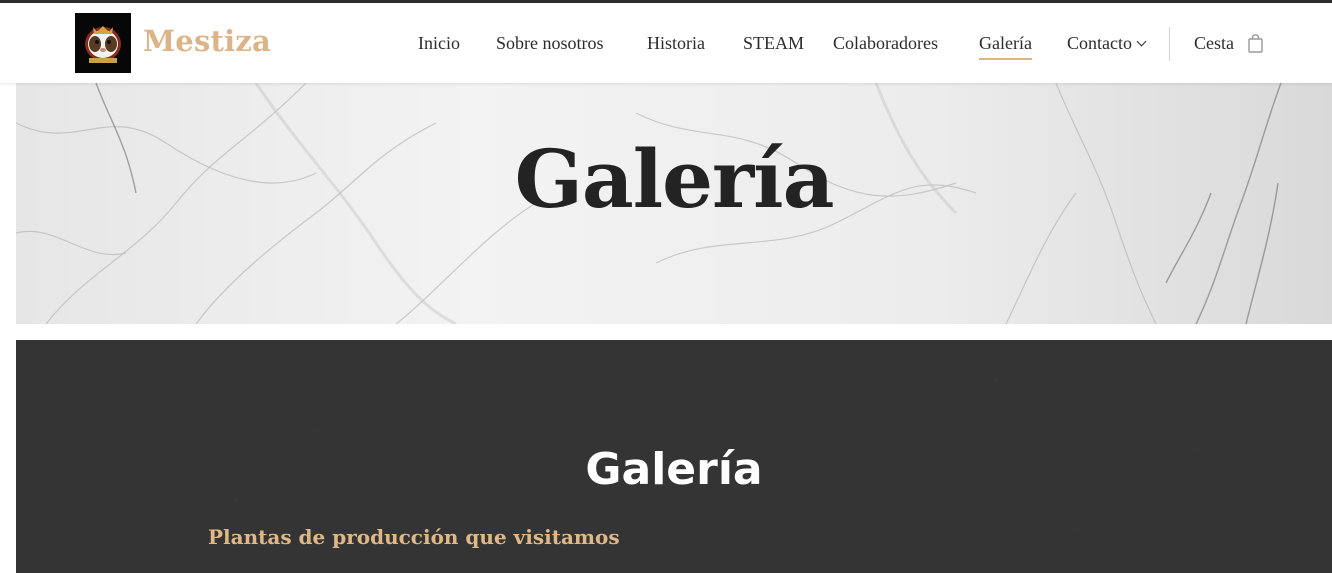  What do you see at coordinates (674, 469) in the screenshot?
I see `section-title: Galería` at bounding box center [674, 469].